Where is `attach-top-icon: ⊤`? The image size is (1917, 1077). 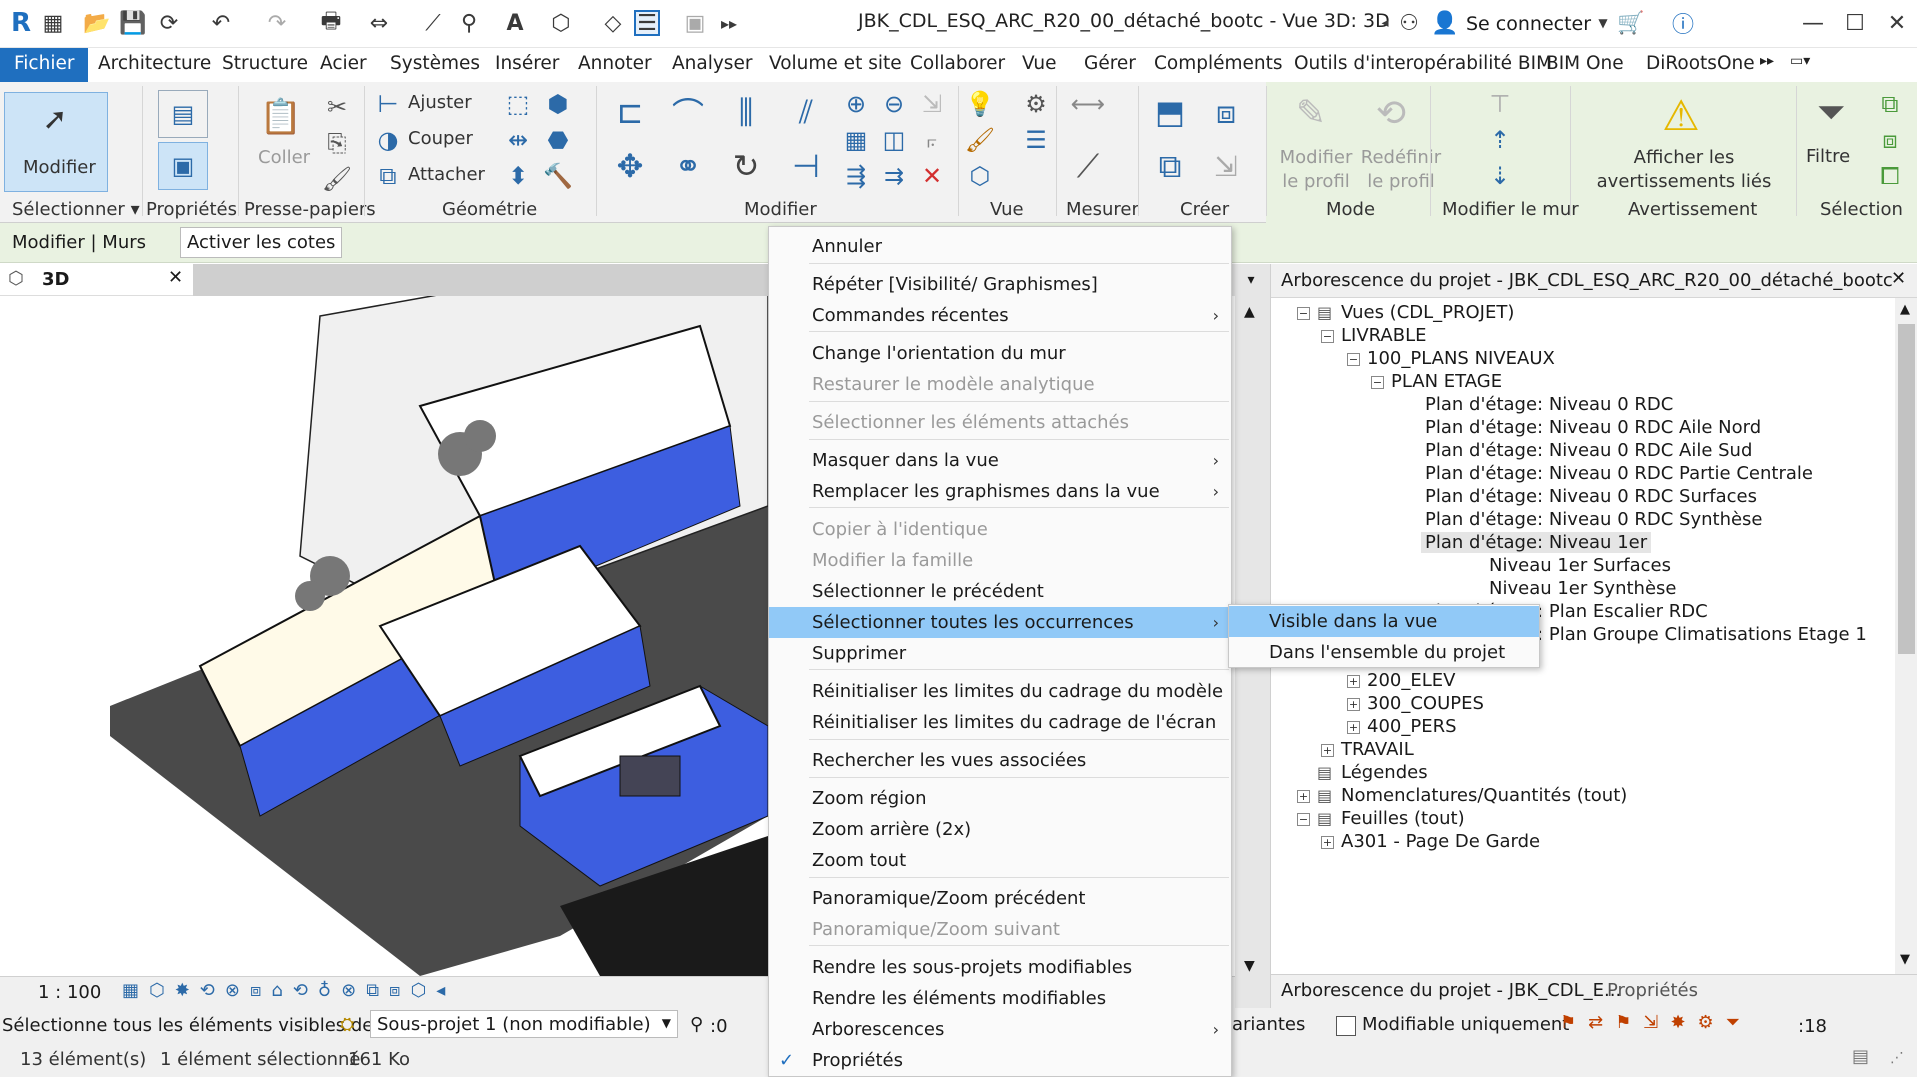
attach-top-icon: ⊤ is located at coordinates (1500, 104).